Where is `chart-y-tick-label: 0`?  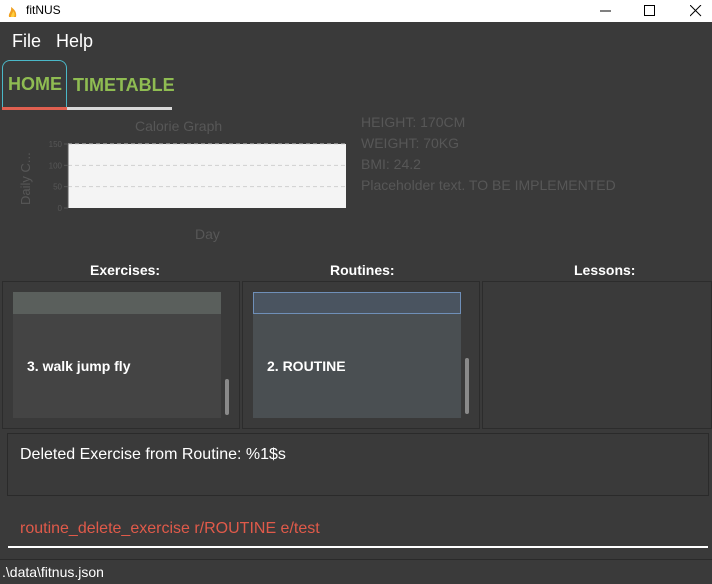 chart-y-tick-label: 0 is located at coordinates (60, 208).